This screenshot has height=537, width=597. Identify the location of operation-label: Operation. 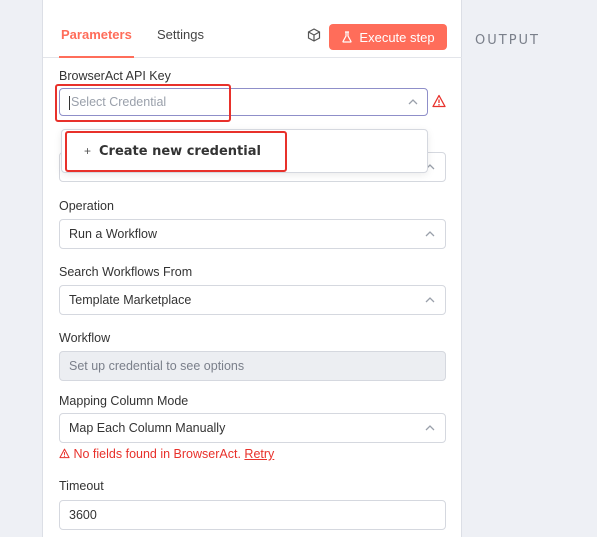
(86, 206).